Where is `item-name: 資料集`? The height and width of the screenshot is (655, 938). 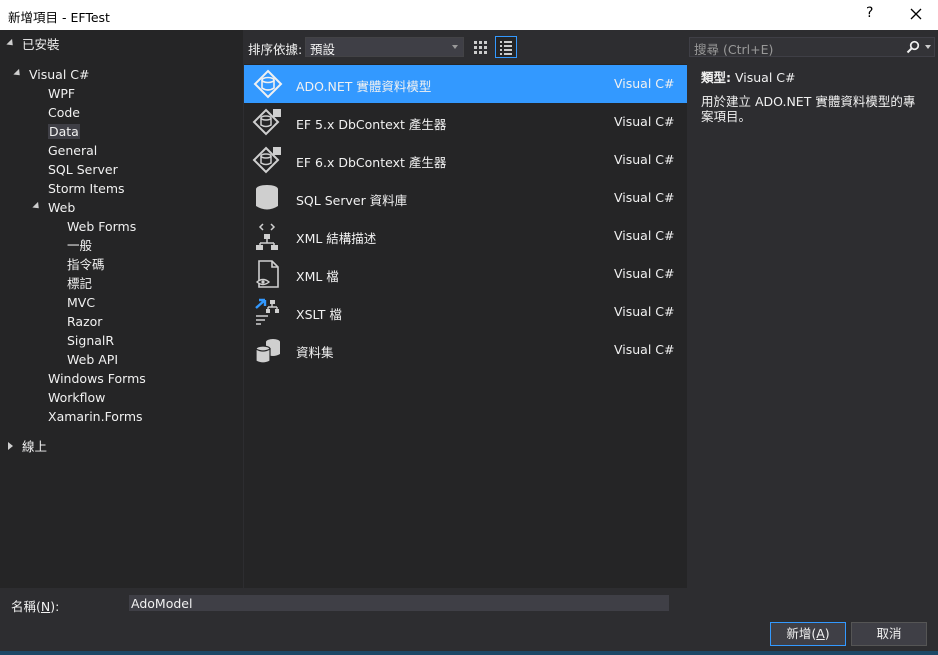 item-name: 資料集 is located at coordinates (315, 352).